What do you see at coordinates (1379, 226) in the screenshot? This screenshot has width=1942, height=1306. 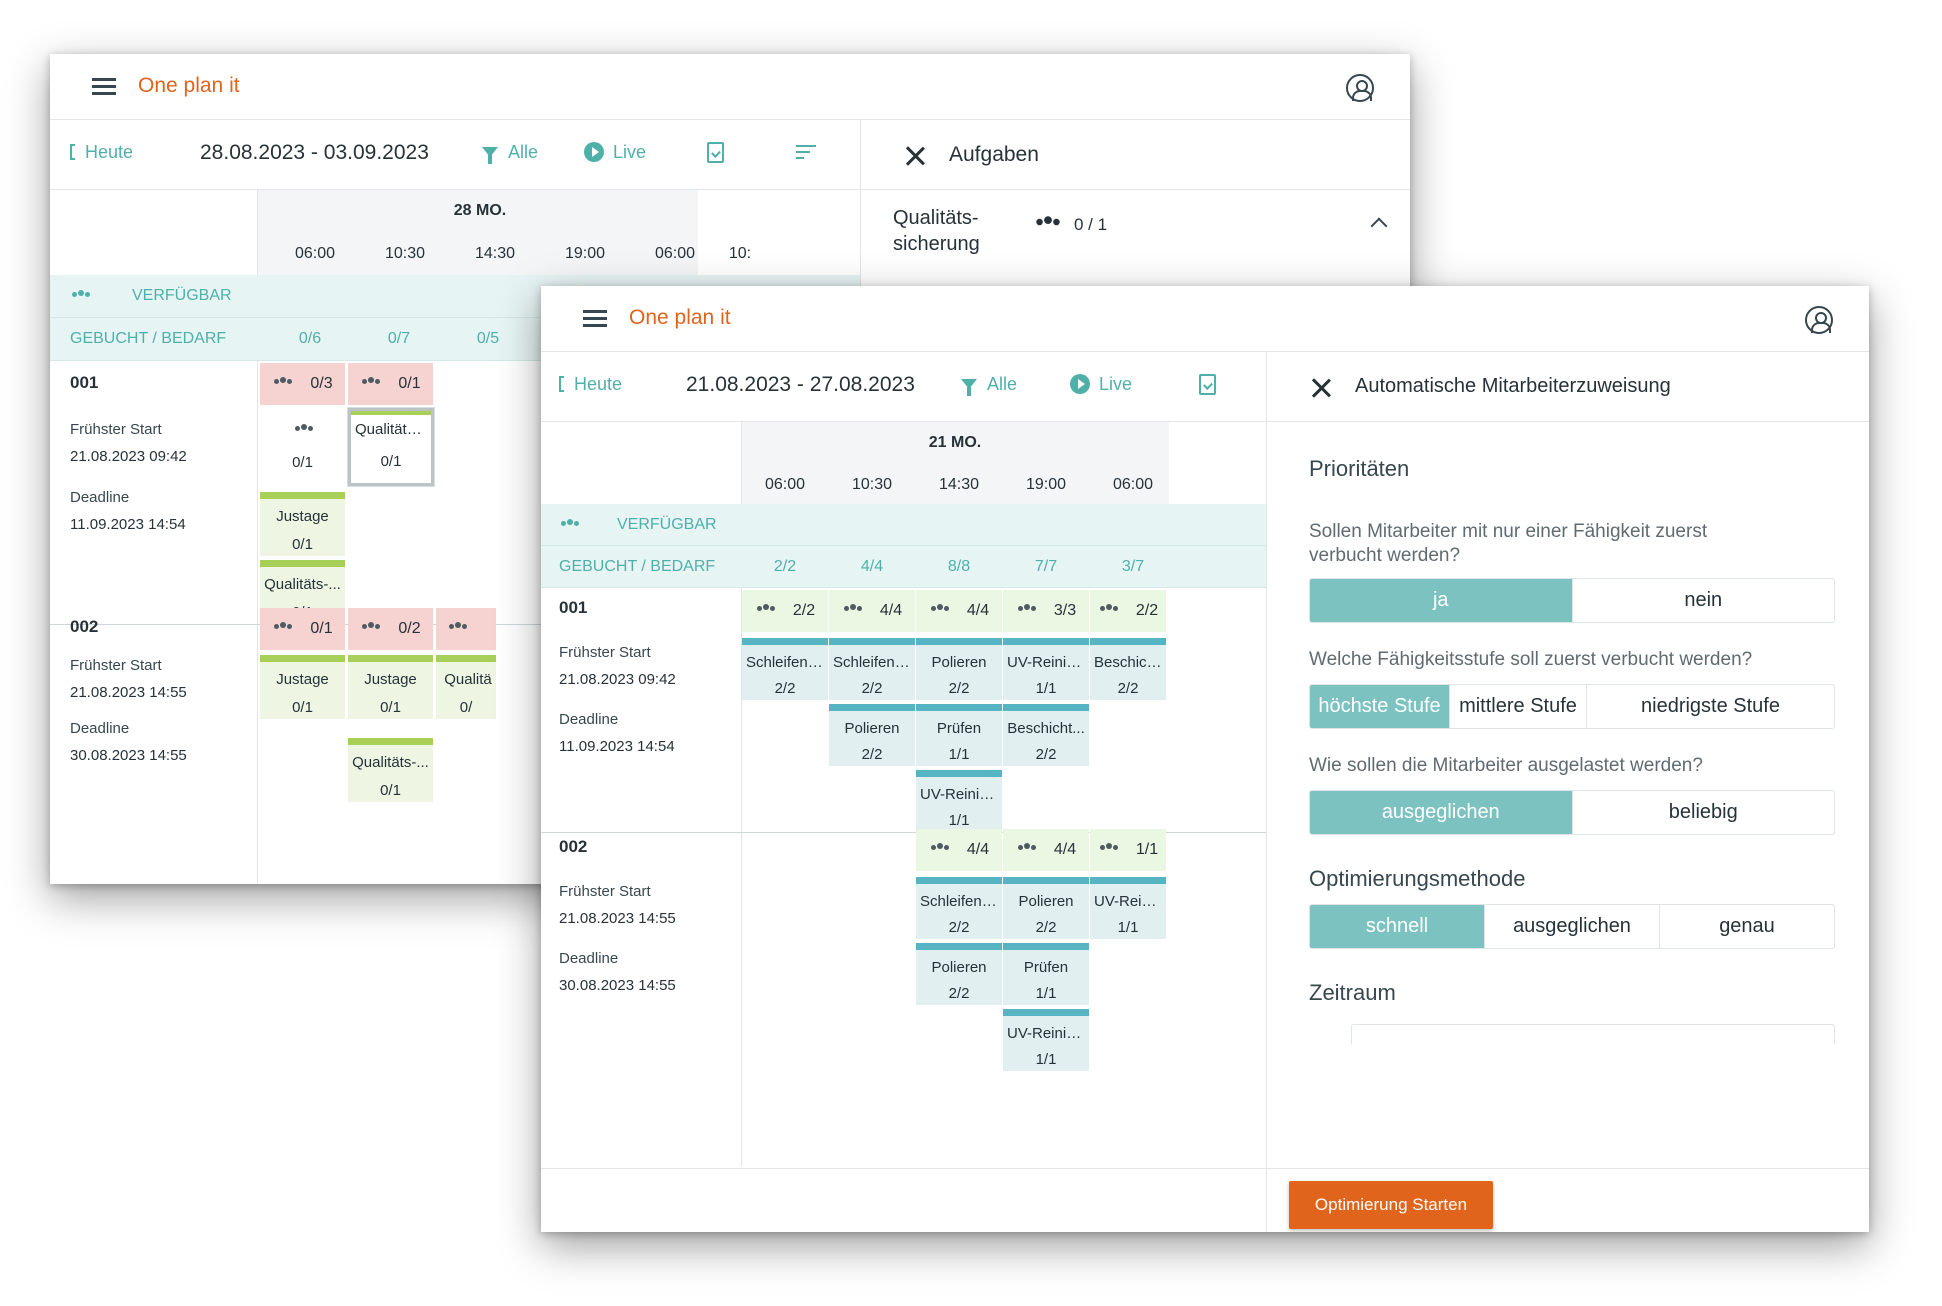 I see `chevron-up-icon` at bounding box center [1379, 226].